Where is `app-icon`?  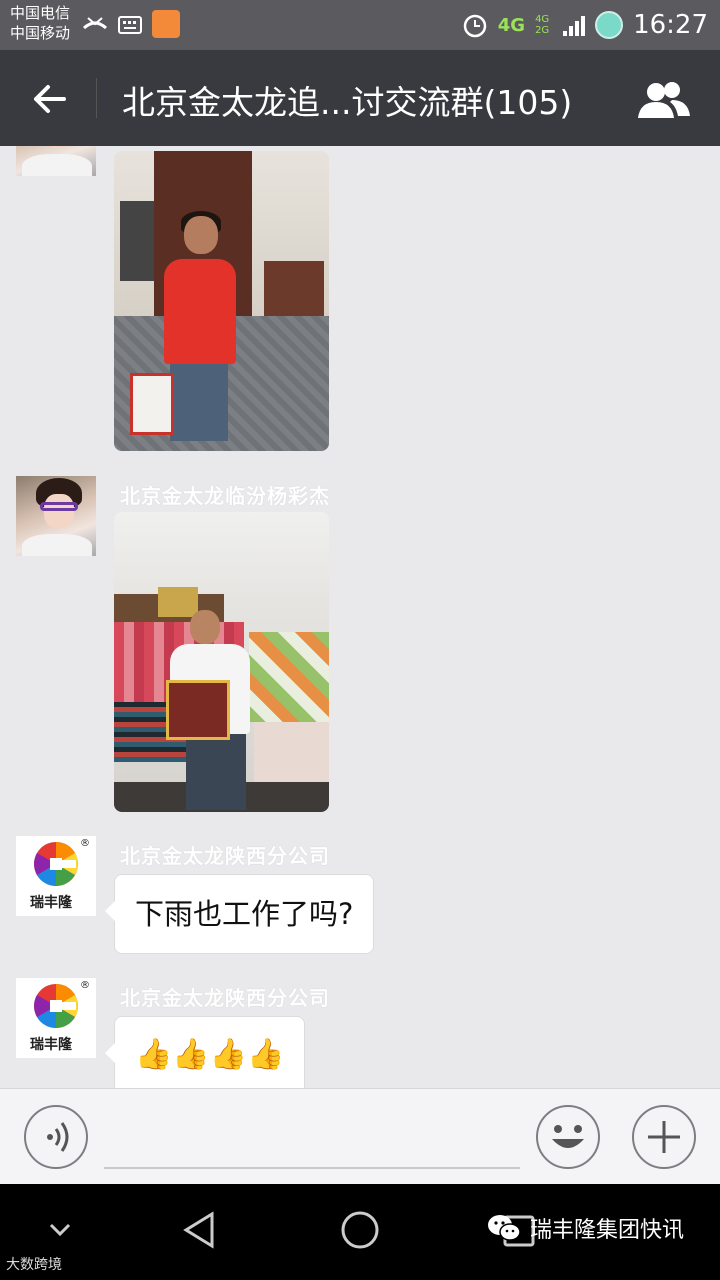 app-icon is located at coordinates (166, 24).